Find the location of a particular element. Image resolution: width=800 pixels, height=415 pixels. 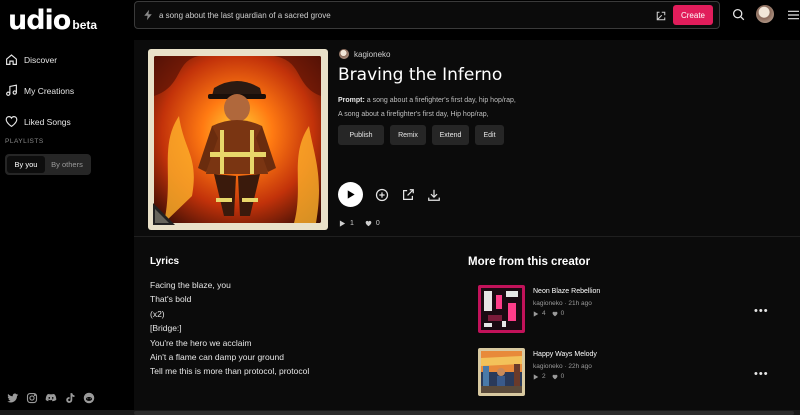

artist-link: kagioneko is located at coordinates (364, 54).